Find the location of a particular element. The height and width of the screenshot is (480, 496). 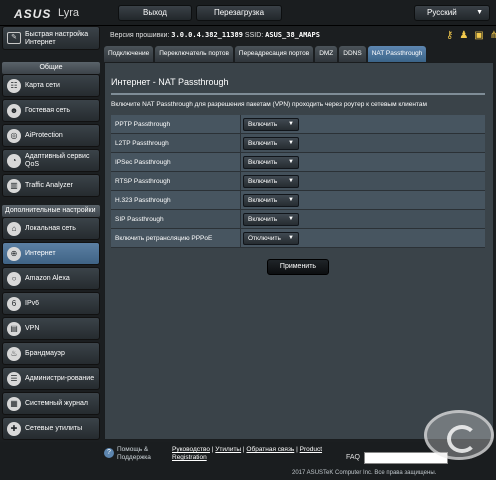

sidebar-item-administration: ☰ Администри-рование is located at coordinates (51, 378).